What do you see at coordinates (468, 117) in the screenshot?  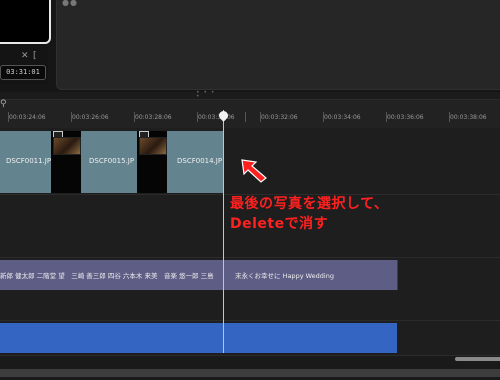 I see `ruler-tick-label: 00:03:38:06` at bounding box center [468, 117].